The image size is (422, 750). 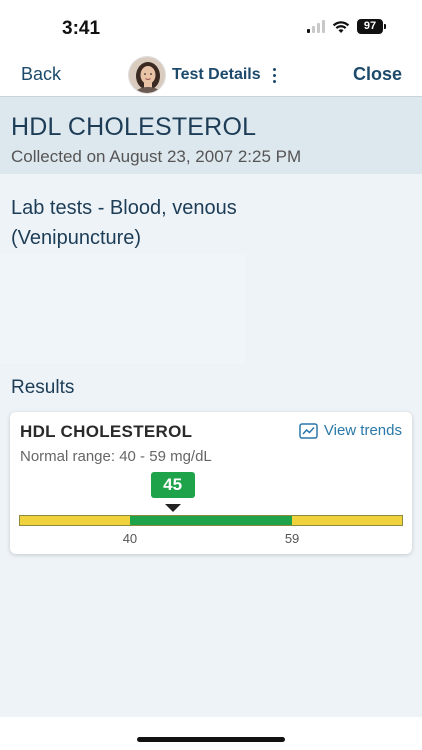 What do you see at coordinates (41, 74) in the screenshot?
I see `back-button: Back` at bounding box center [41, 74].